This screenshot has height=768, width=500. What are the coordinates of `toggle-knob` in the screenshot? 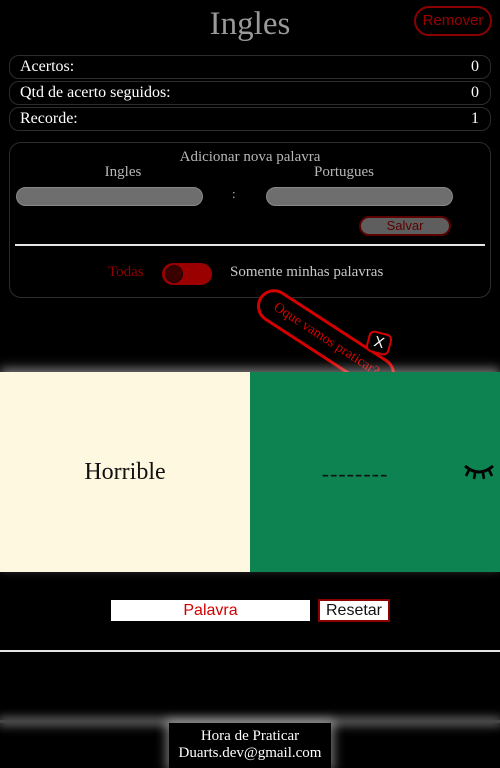 It's located at (174, 274).